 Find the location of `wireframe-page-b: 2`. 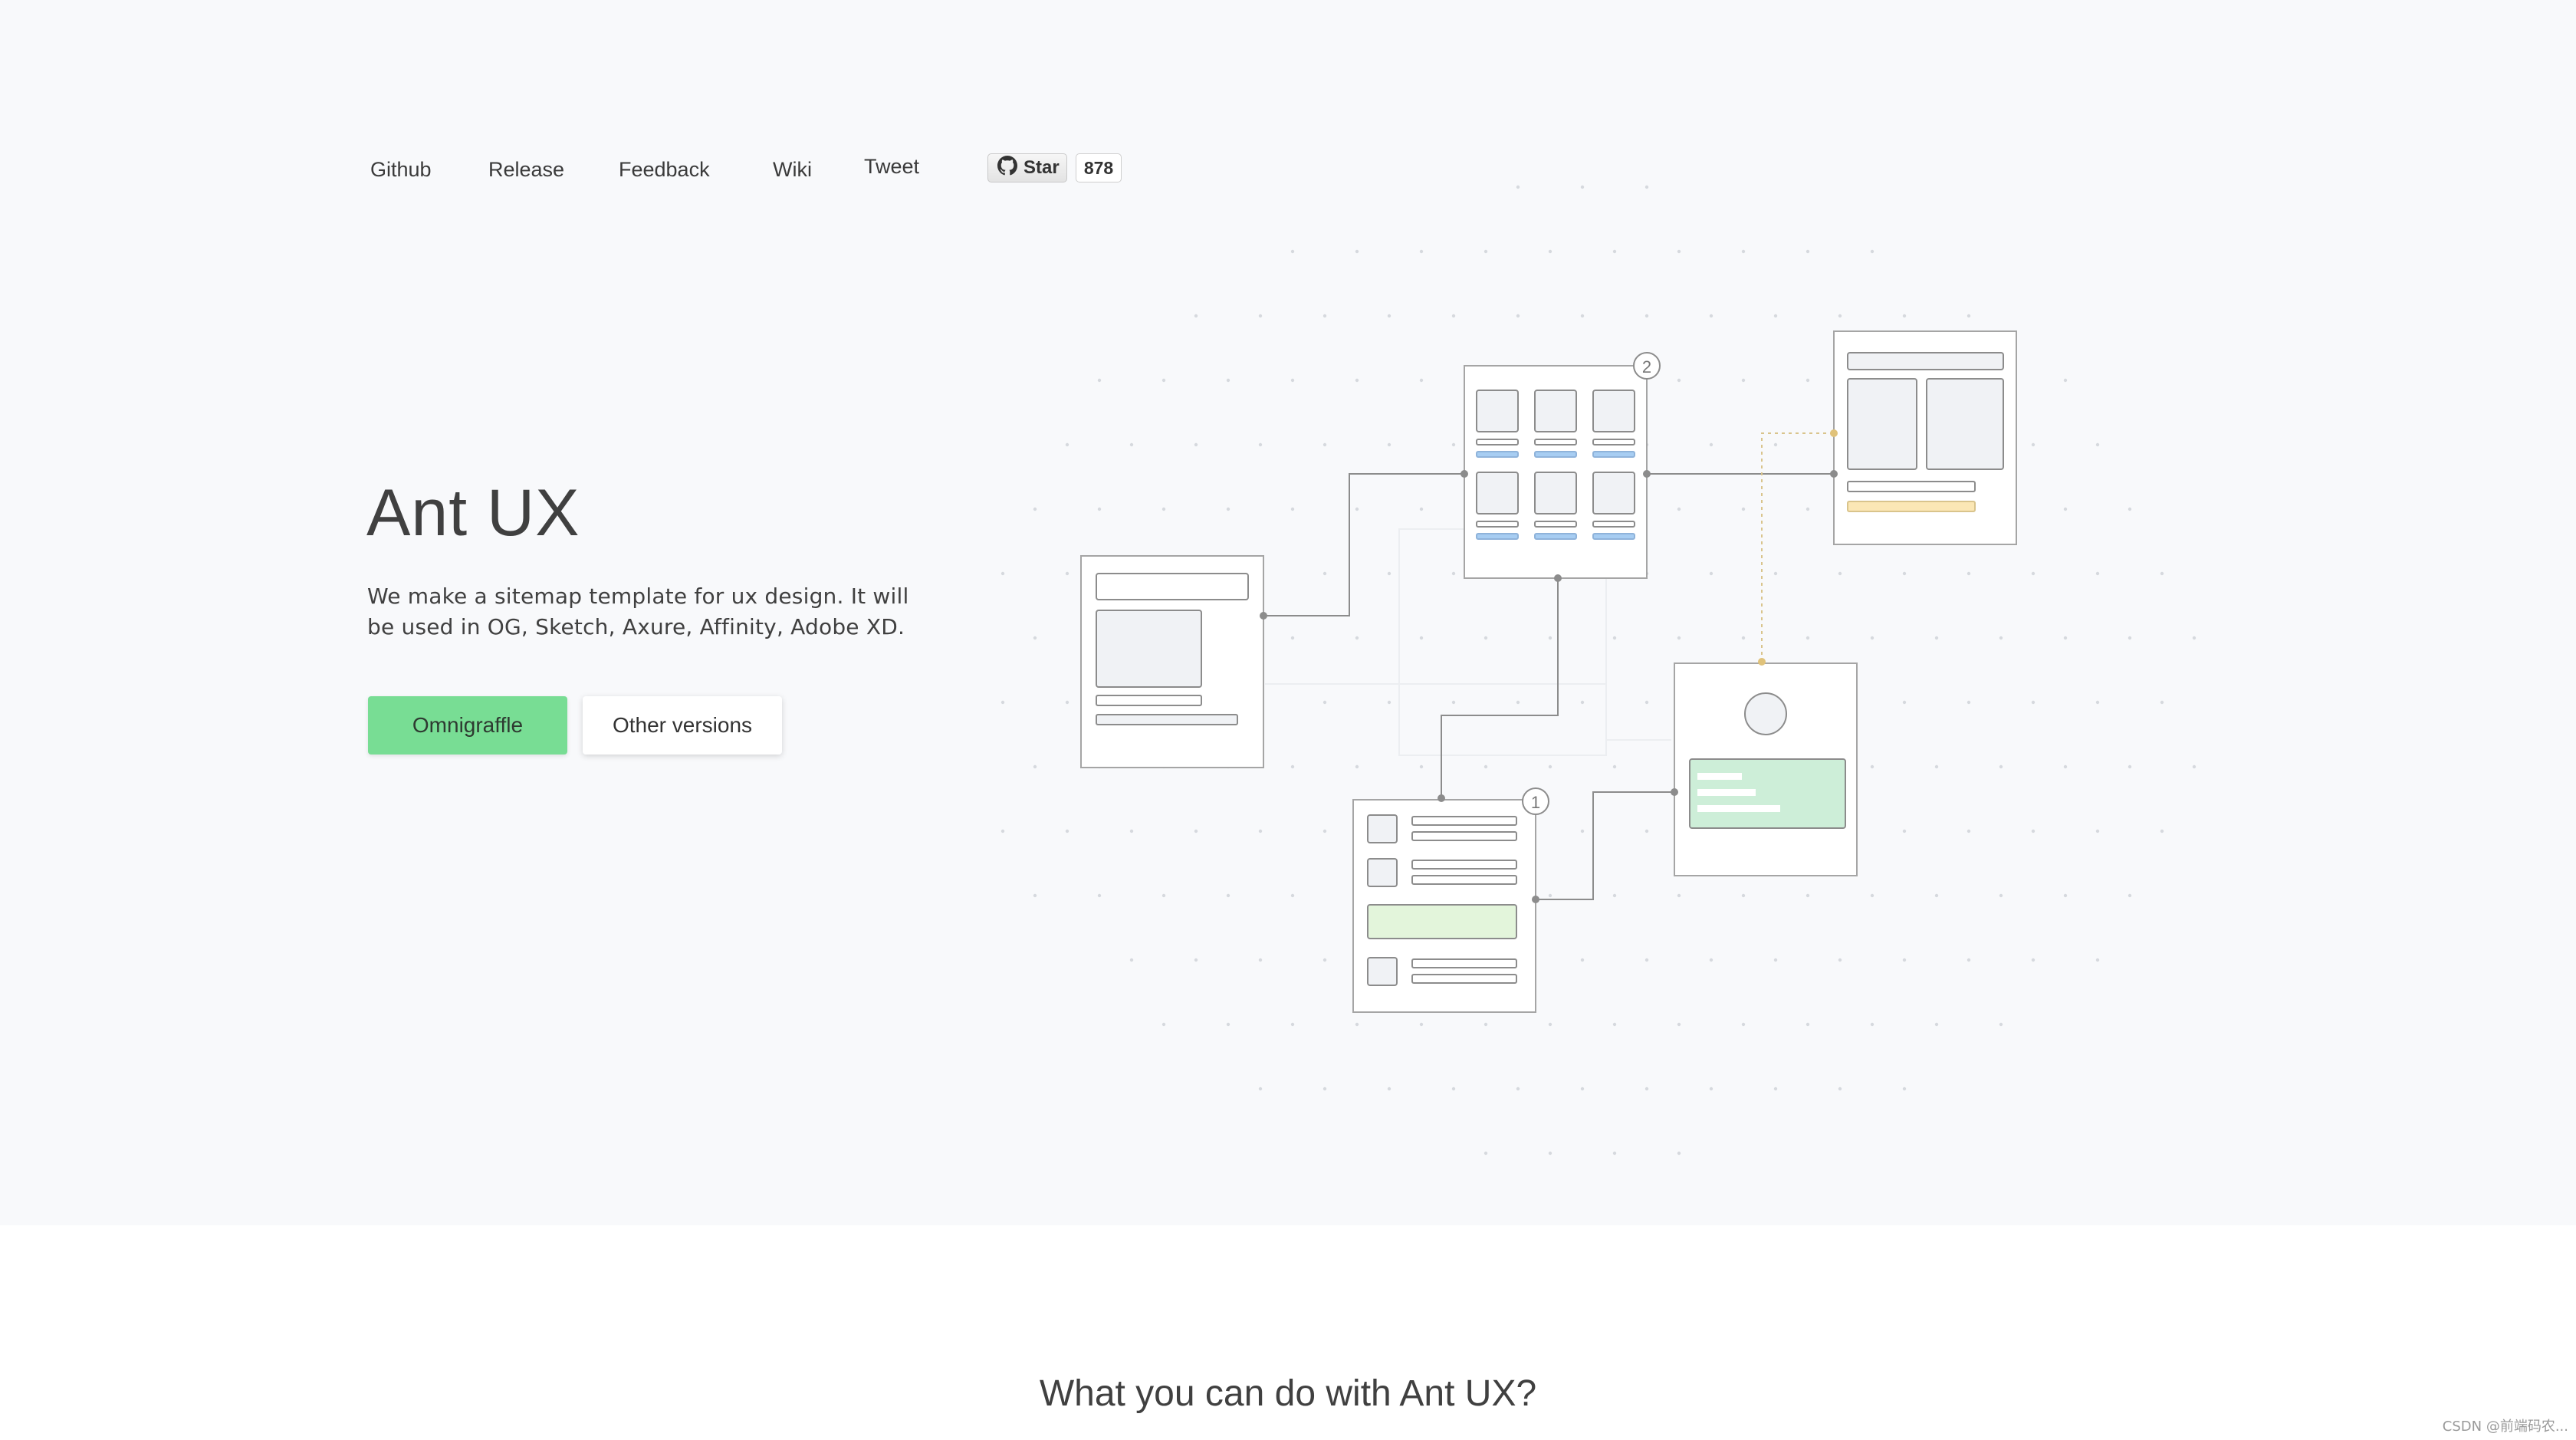

wireframe-page-b: 2 is located at coordinates (1562, 465).